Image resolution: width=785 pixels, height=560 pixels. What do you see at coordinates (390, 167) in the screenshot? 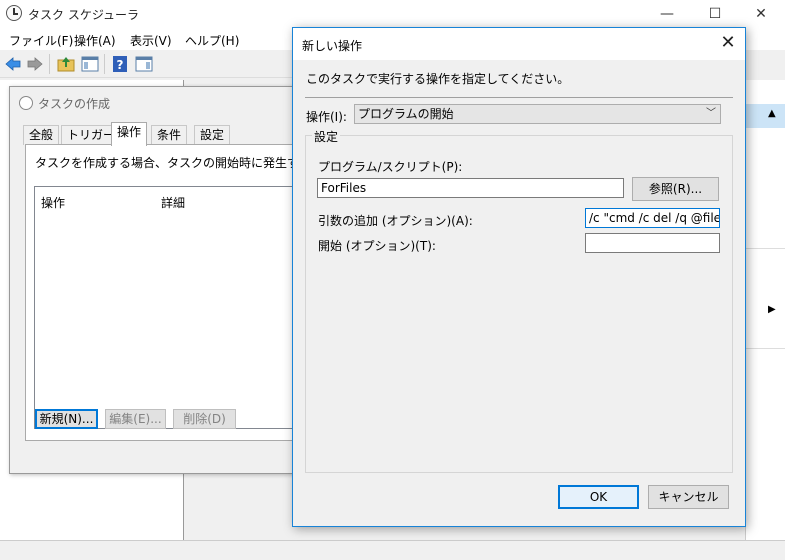
I see `program-label: プログラム/スクリプト(P):` at bounding box center [390, 167].